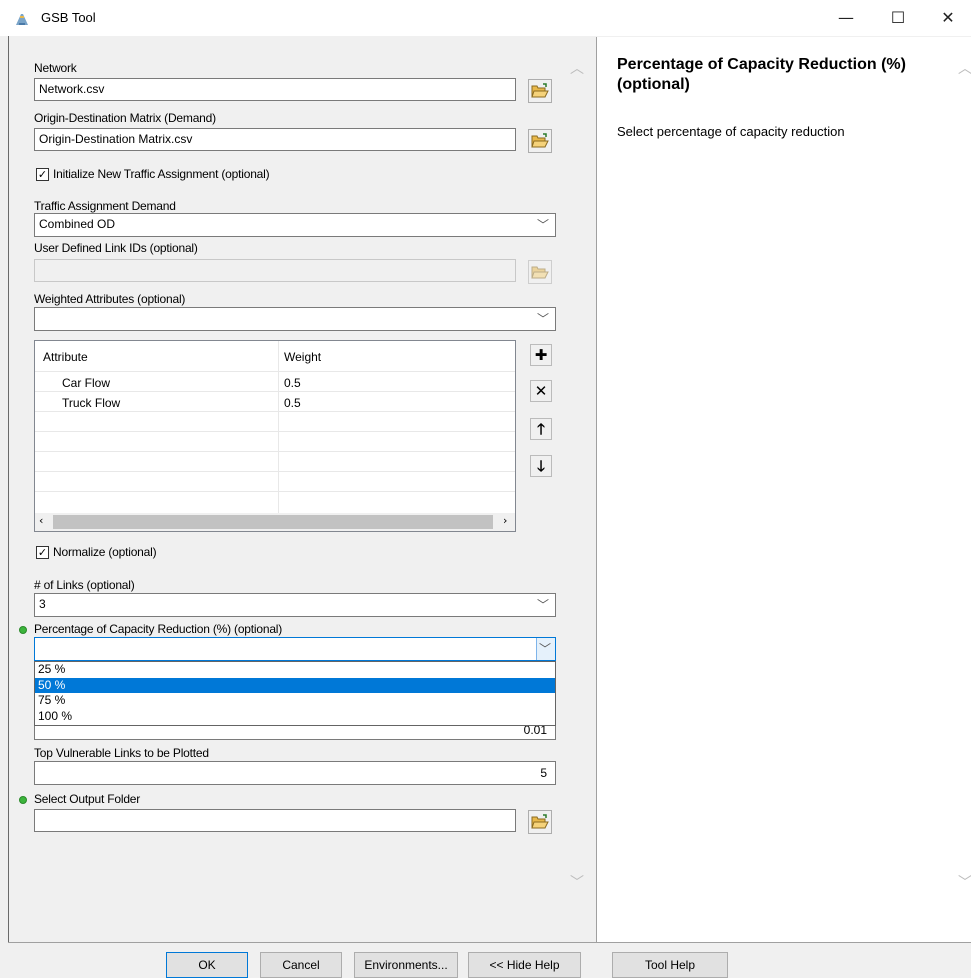  I want to click on od-matrix-browse-button, so click(540, 141).